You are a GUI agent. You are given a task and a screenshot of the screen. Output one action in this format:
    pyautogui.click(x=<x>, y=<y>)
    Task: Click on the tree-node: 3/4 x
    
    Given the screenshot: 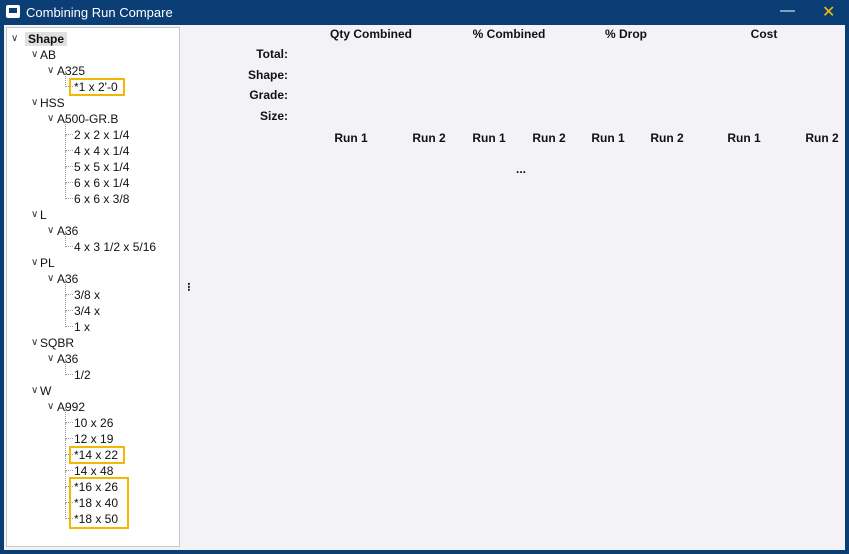 What is the action you would take?
    pyautogui.click(x=87, y=311)
    